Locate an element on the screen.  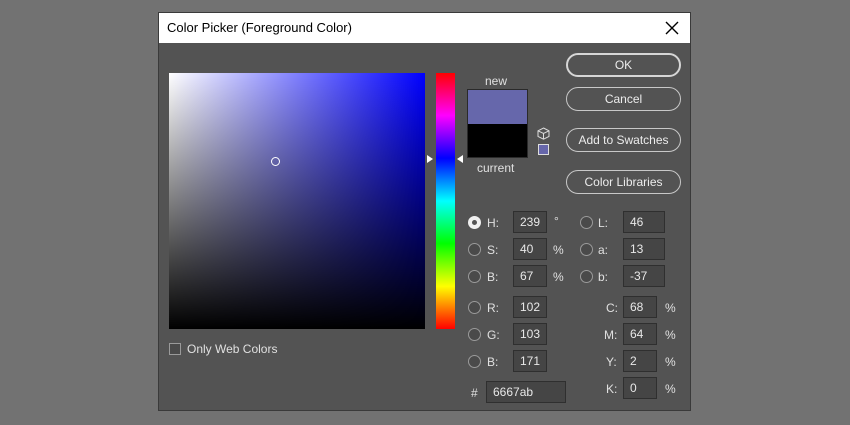
lab-b-label: b: is located at coordinates (603, 277).